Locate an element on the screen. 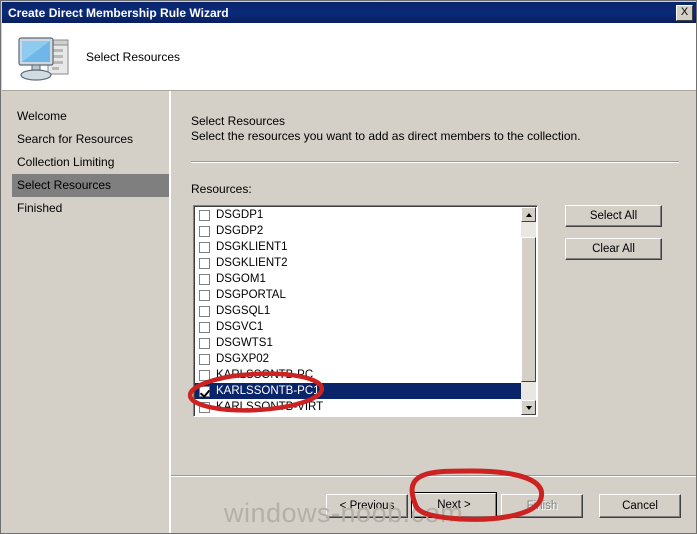 Image resolution: width=697 pixels, height=534 pixels. scroll-up-icon is located at coordinates (528, 214).